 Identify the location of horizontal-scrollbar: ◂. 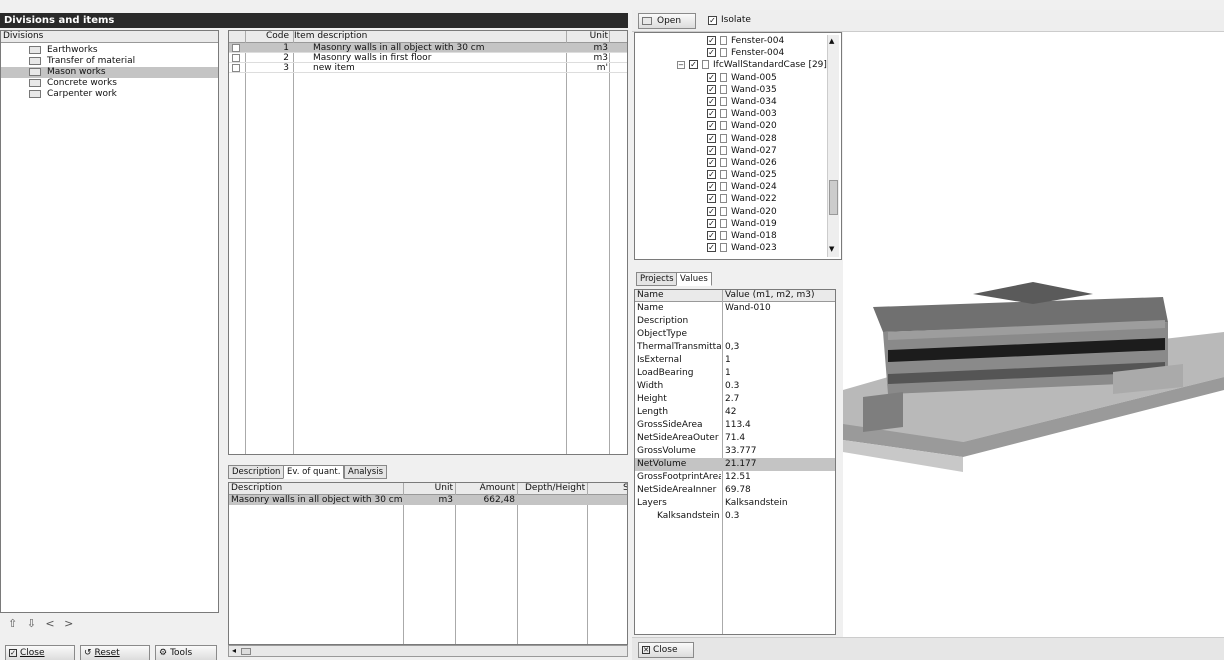
(428, 651).